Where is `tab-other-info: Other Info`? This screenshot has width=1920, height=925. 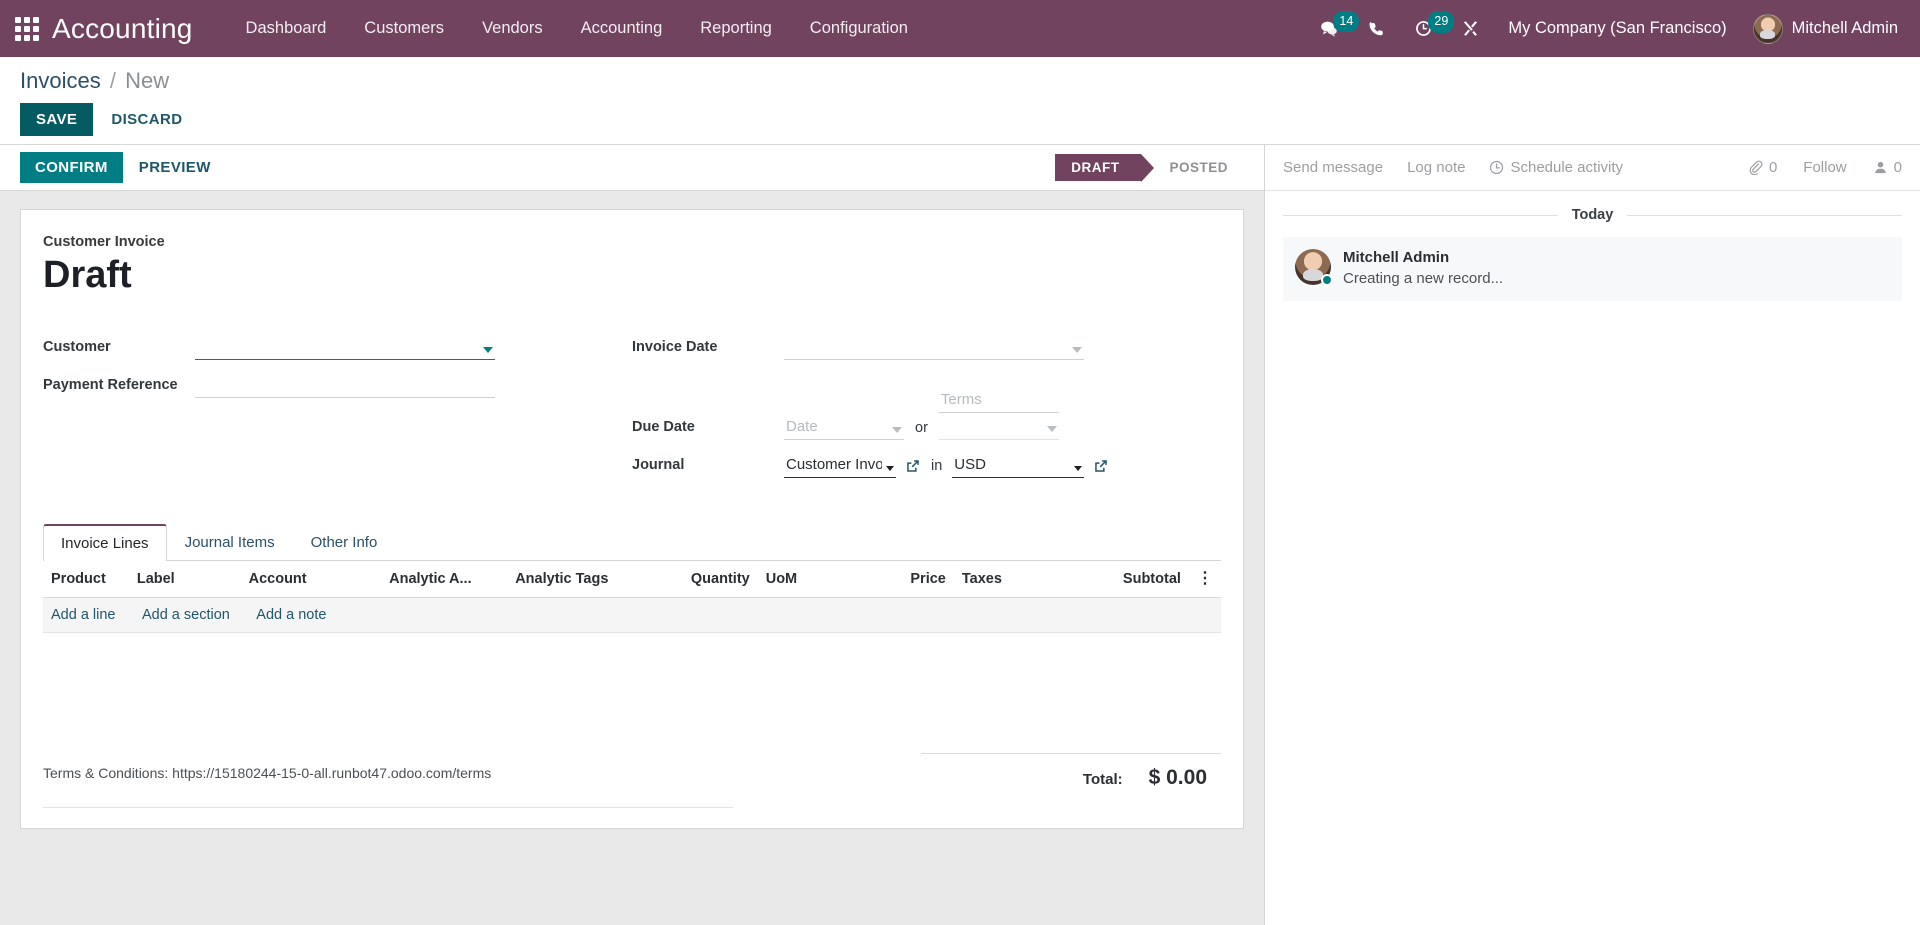 tab-other-info: Other Info is located at coordinates (344, 542).